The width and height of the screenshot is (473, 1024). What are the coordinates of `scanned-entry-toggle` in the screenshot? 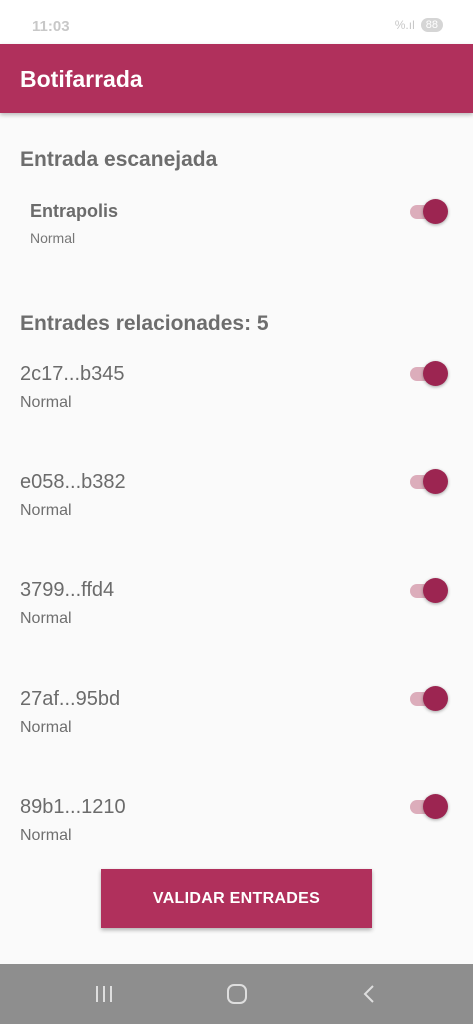 It's located at (429, 212).